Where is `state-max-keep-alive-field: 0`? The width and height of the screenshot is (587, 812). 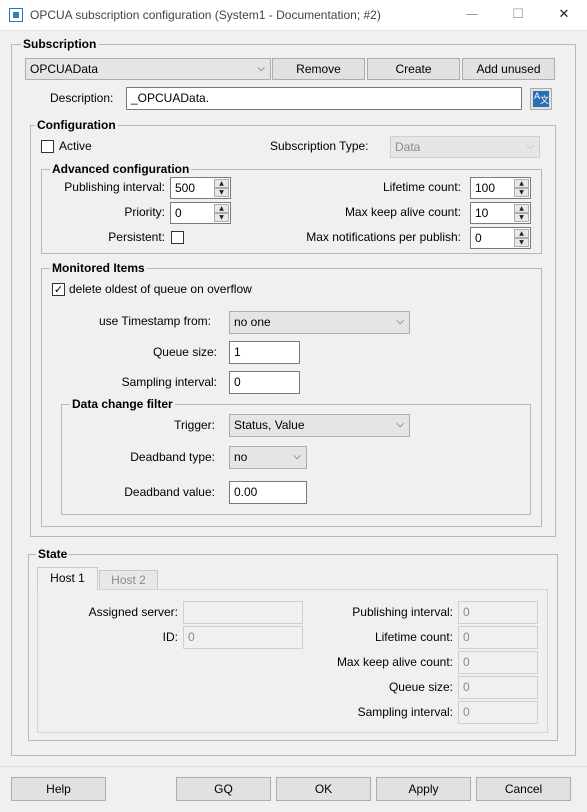
state-max-keep-alive-field: 0 is located at coordinates (498, 662).